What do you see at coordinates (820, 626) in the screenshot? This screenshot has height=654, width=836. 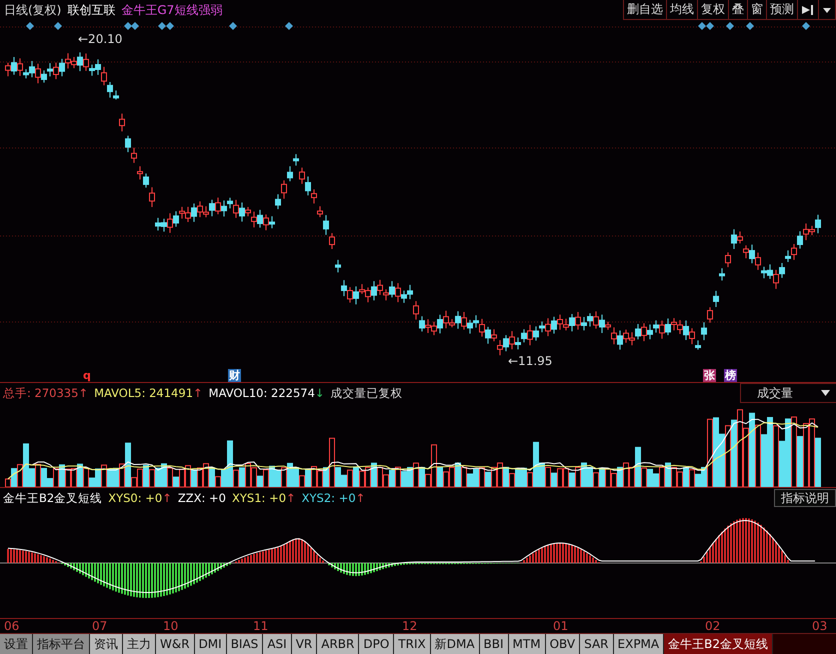 I see `axis-label: 03` at bounding box center [820, 626].